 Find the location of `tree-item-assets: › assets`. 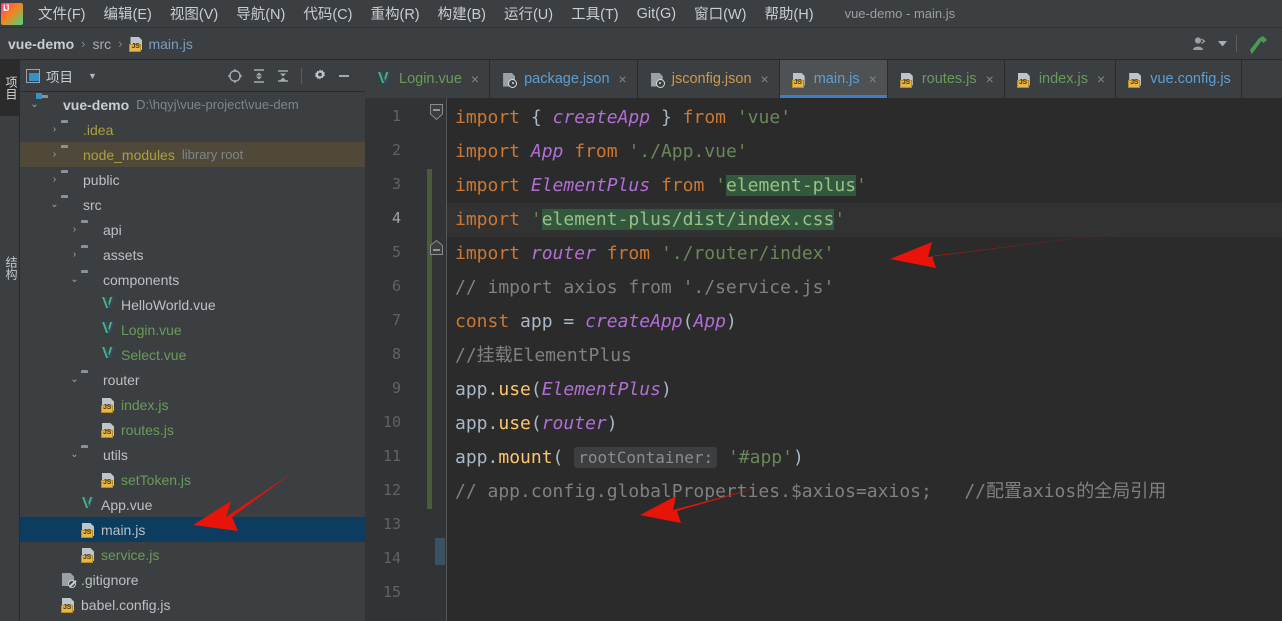

tree-item-assets: › assets is located at coordinates (192, 254).